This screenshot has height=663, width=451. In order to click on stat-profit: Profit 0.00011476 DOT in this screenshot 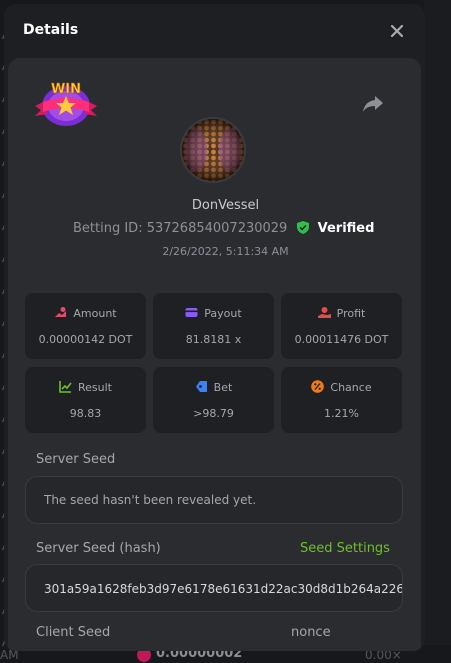, I will do `click(341, 326)`.